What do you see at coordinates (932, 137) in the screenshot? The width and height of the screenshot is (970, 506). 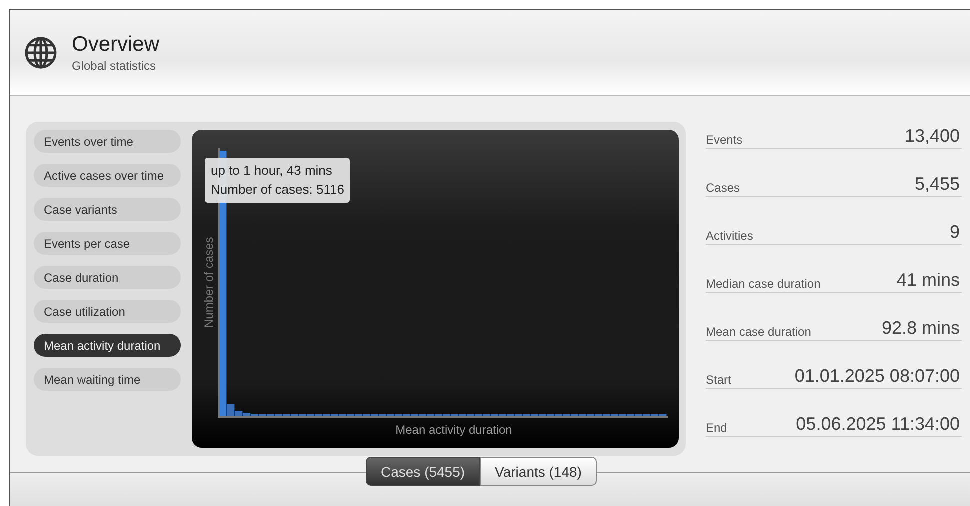 I see `stat-value: 13,400` at bounding box center [932, 137].